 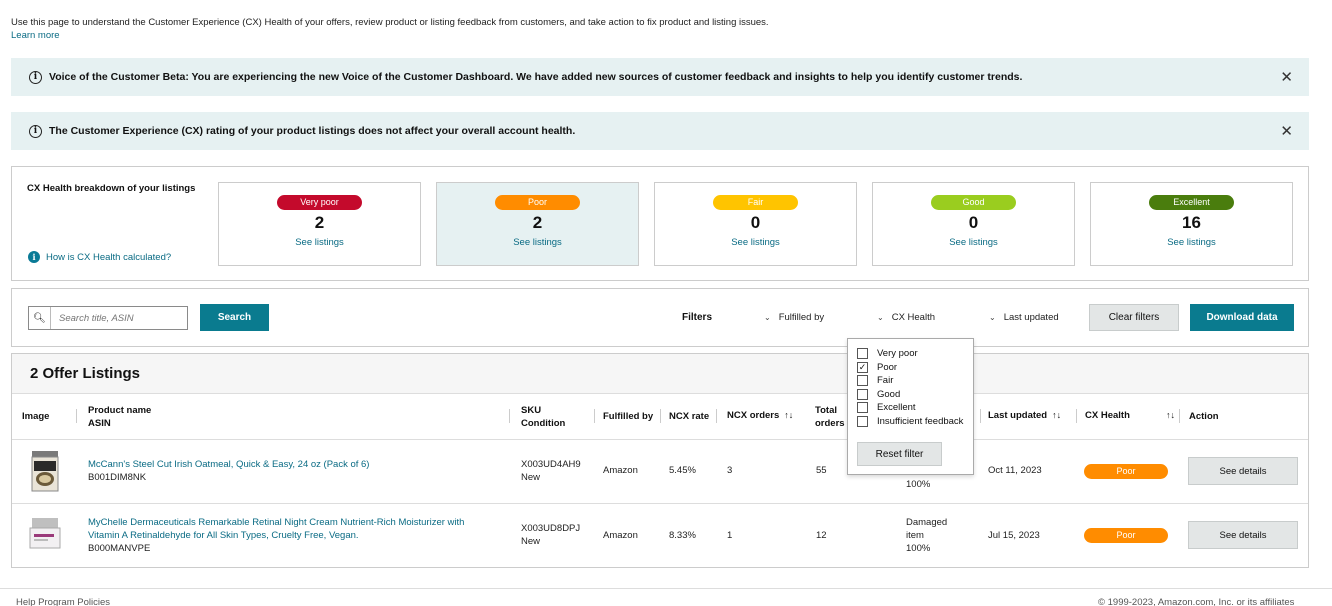 What do you see at coordinates (666, 588) in the screenshot?
I see `footer-divider` at bounding box center [666, 588].